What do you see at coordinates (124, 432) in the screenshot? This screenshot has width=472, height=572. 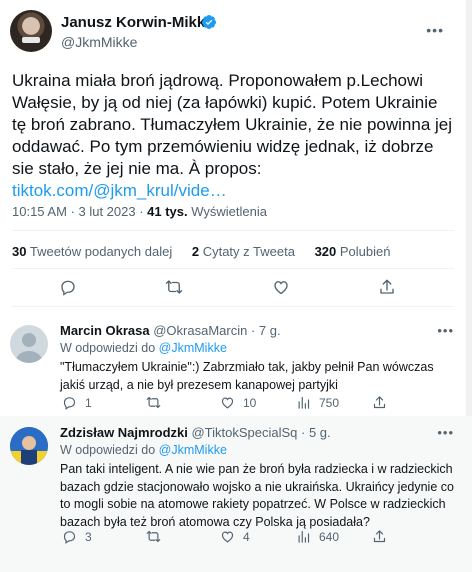 I see `reply-author-name: Zdzisław Najmrodzki` at bounding box center [124, 432].